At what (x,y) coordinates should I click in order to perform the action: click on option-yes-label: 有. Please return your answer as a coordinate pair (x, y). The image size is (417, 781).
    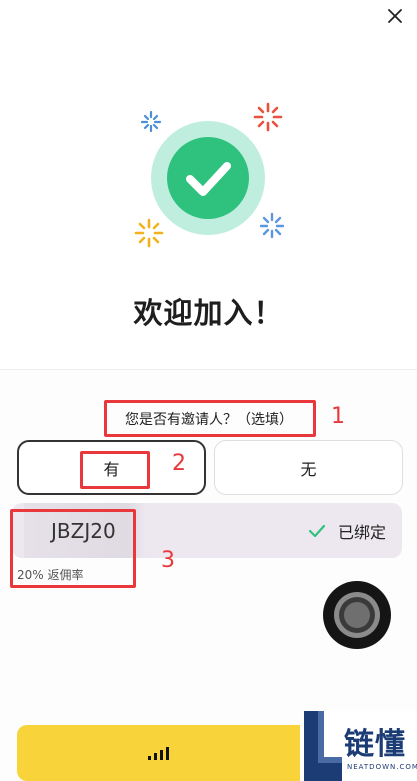
    Looking at the image, I should click on (111, 469).